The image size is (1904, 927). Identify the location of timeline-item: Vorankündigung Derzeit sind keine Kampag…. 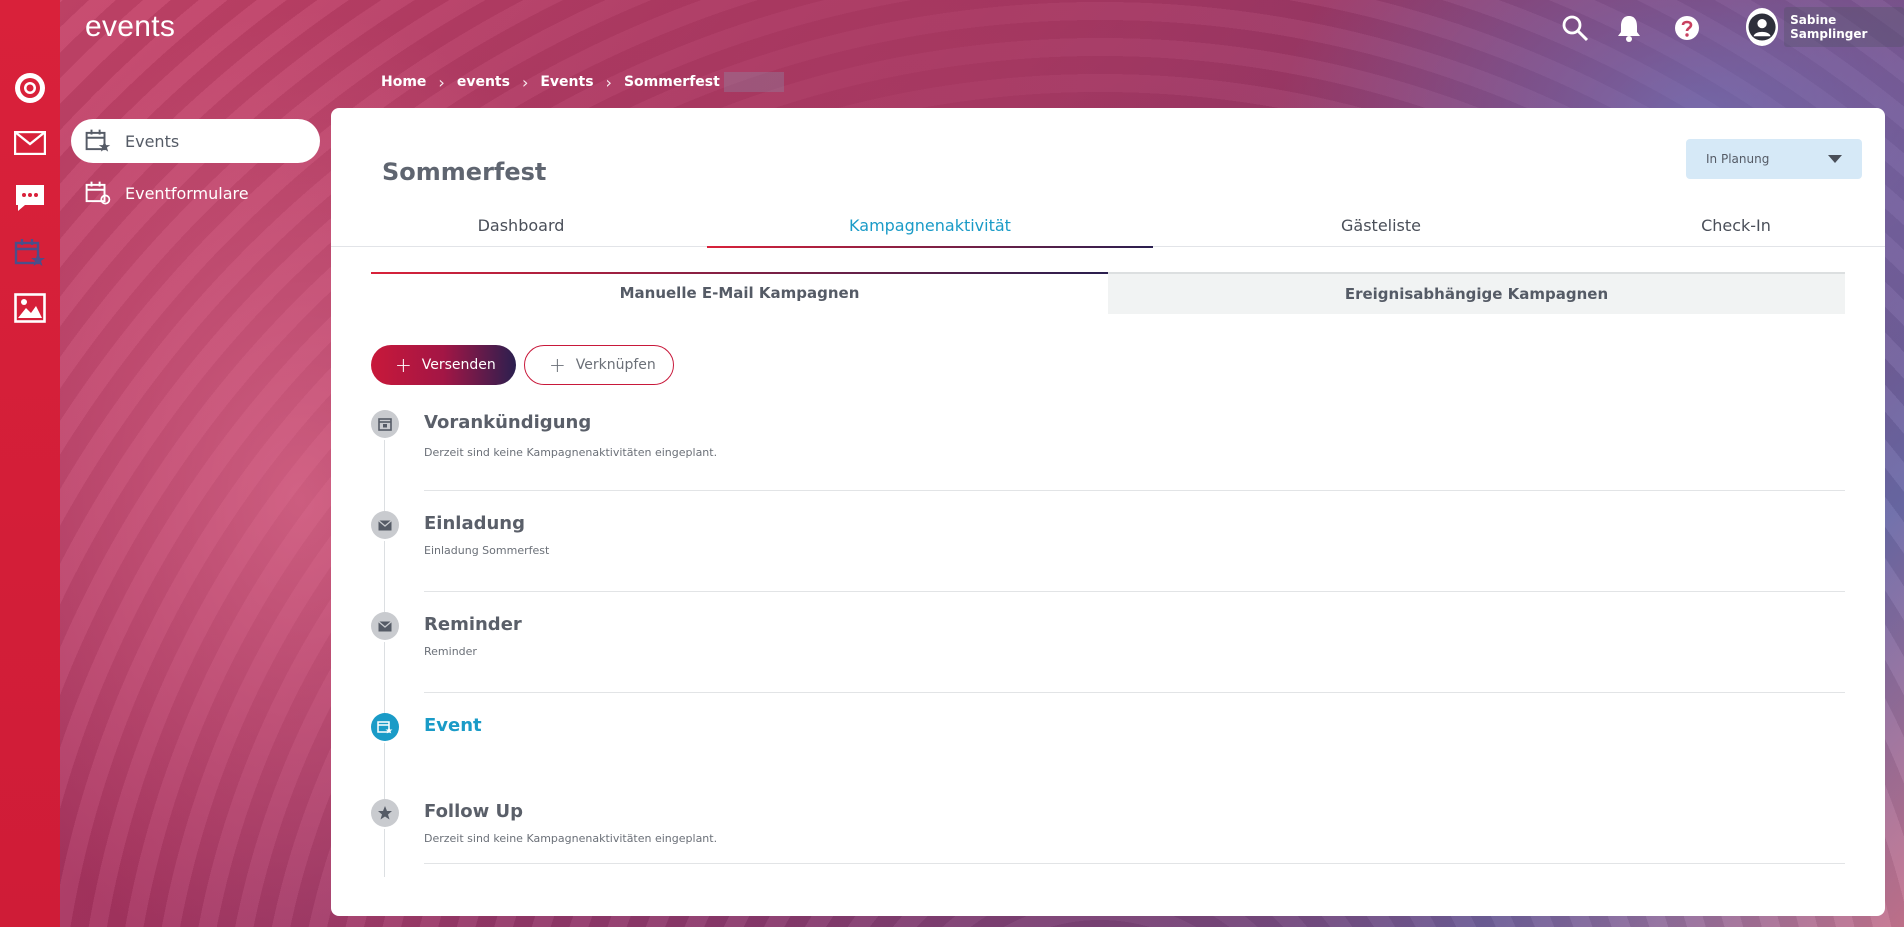
(1108, 460).